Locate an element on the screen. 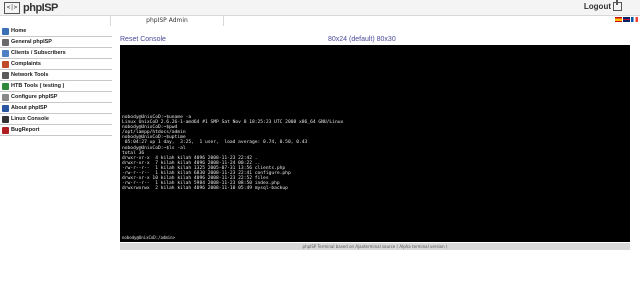 The width and height of the screenshot is (640, 303). sidebar-item-label: HTB Tools ( testing ) is located at coordinates (38, 86).